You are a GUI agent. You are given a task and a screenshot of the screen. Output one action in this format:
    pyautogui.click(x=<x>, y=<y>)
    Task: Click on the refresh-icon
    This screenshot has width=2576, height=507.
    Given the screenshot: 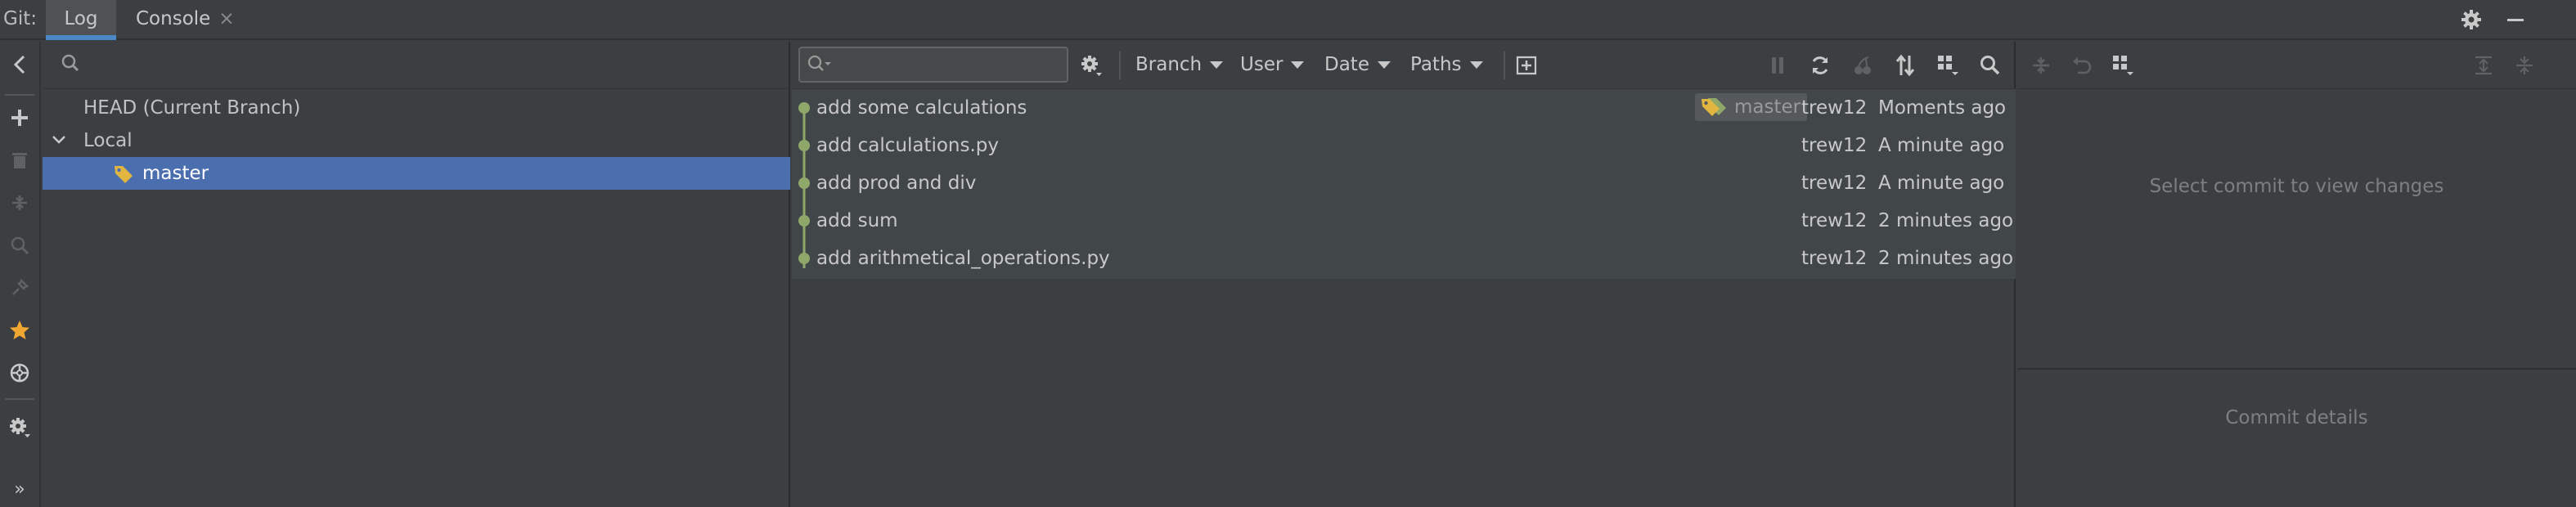 What is the action you would take?
    pyautogui.click(x=1820, y=65)
    